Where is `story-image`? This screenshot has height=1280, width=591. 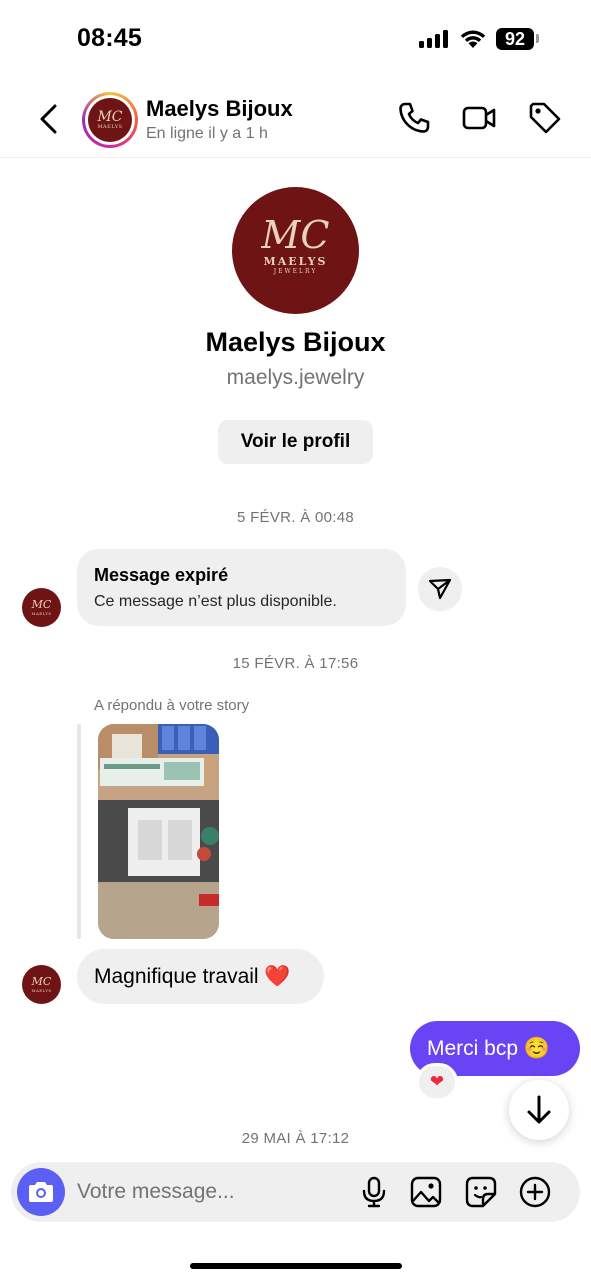
story-image is located at coordinates (158, 831).